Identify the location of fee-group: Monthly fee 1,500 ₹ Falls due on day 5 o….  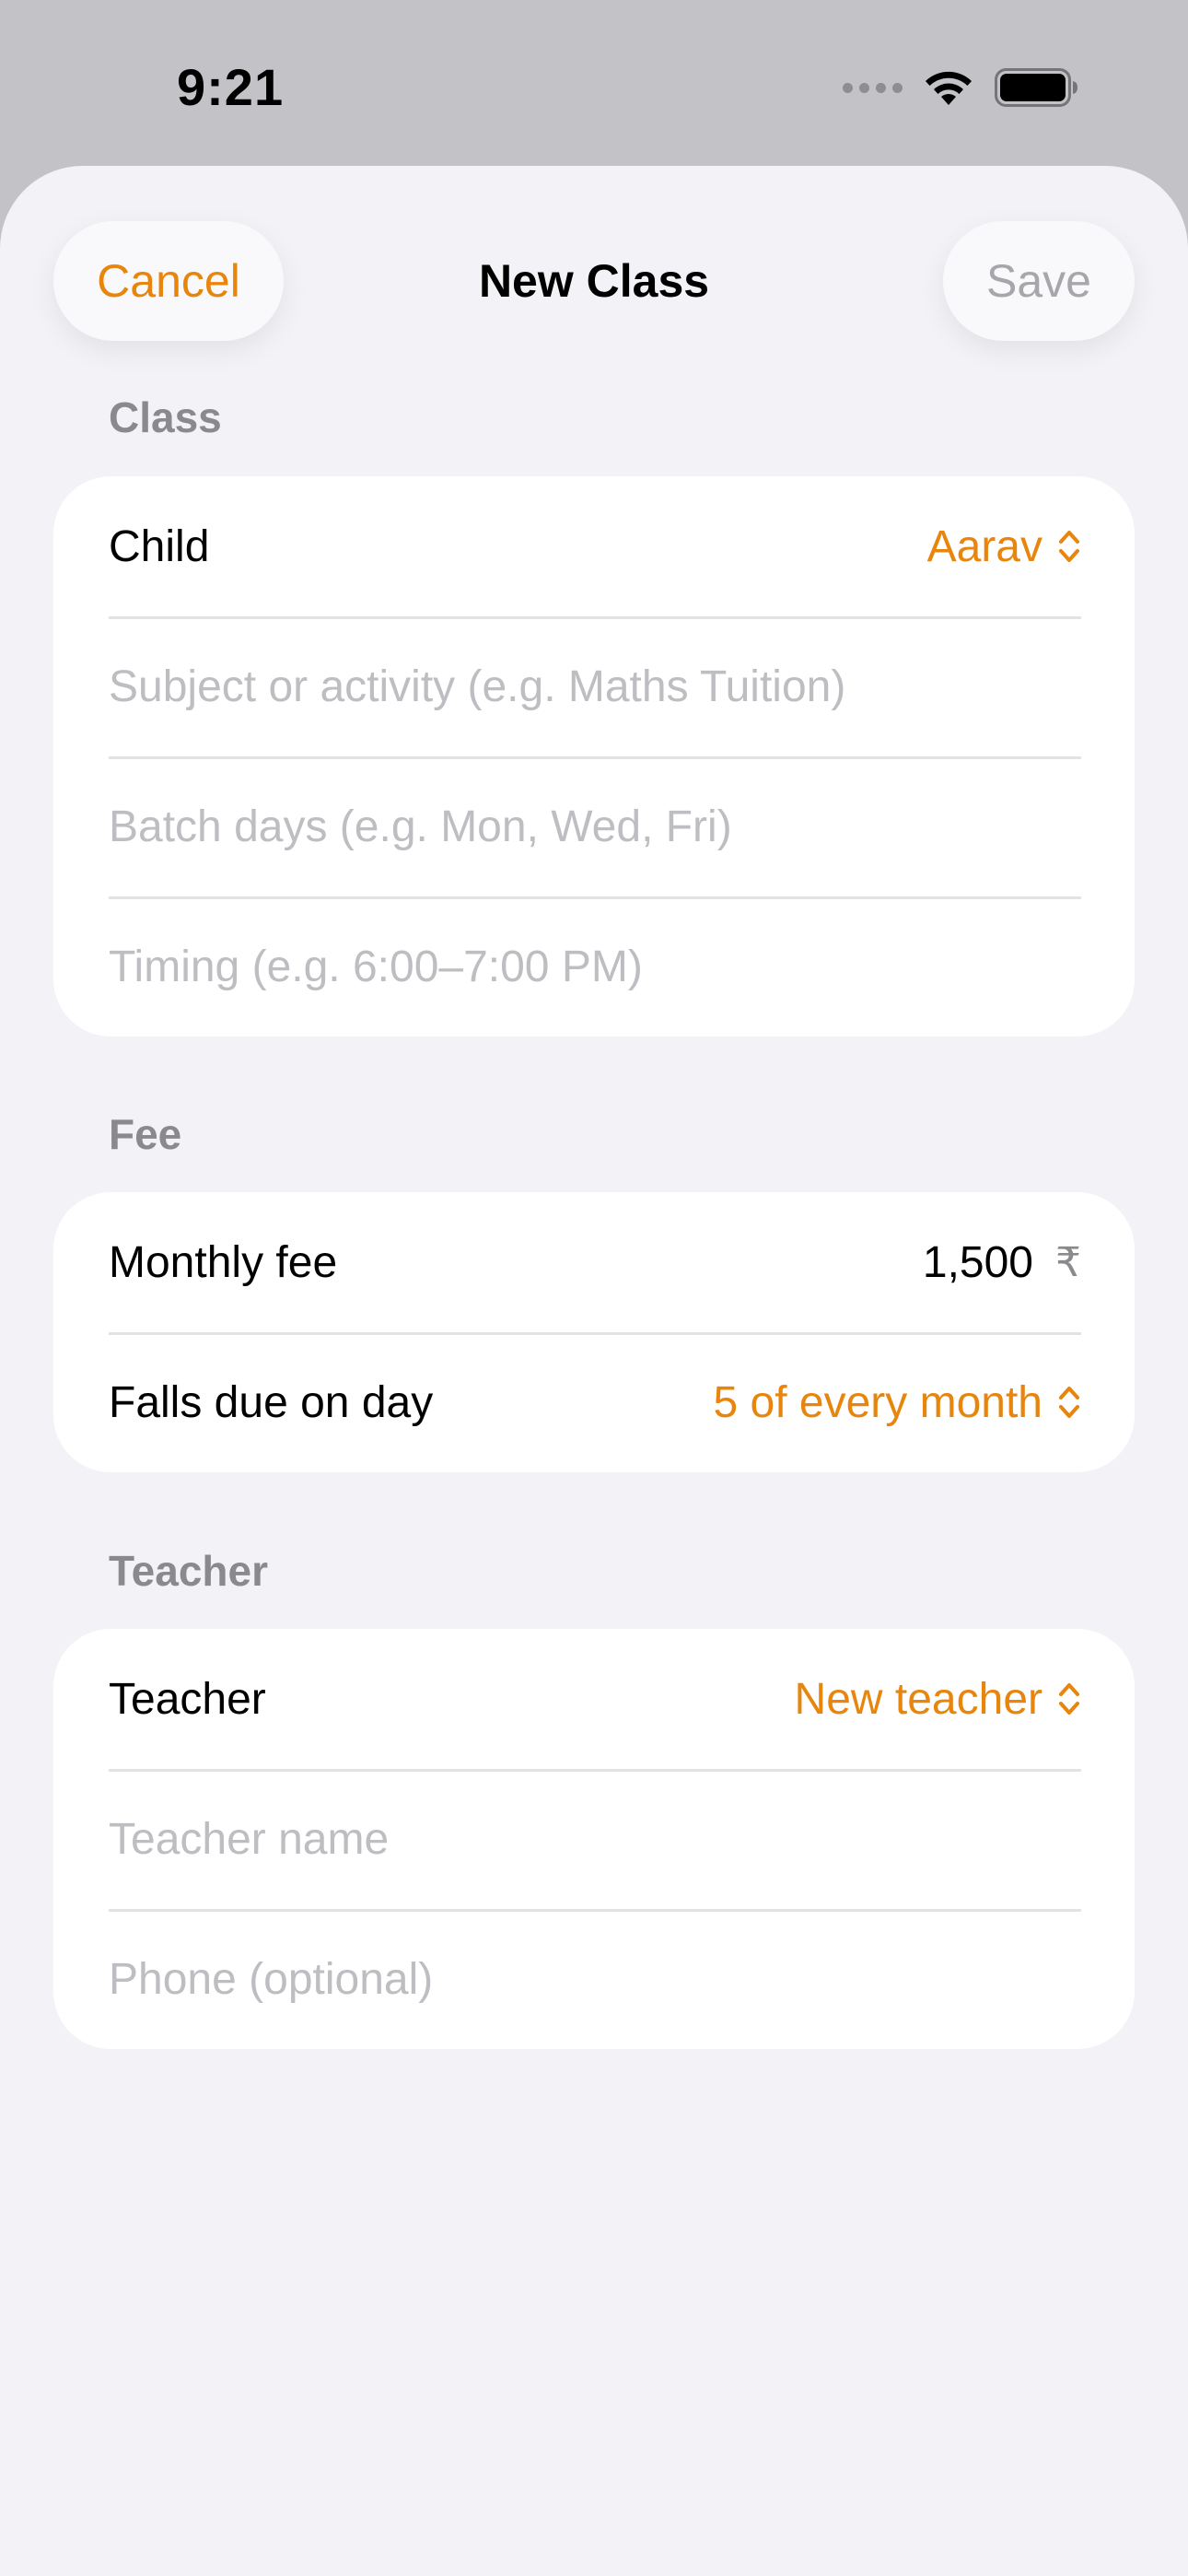
(594, 1332).